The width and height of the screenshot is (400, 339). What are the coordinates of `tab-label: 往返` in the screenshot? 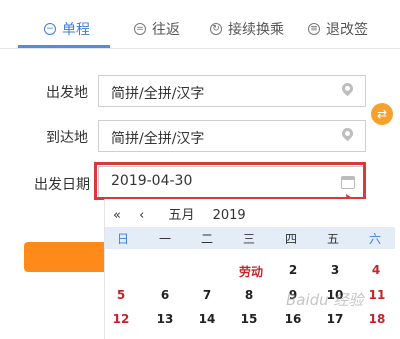 It's located at (166, 30).